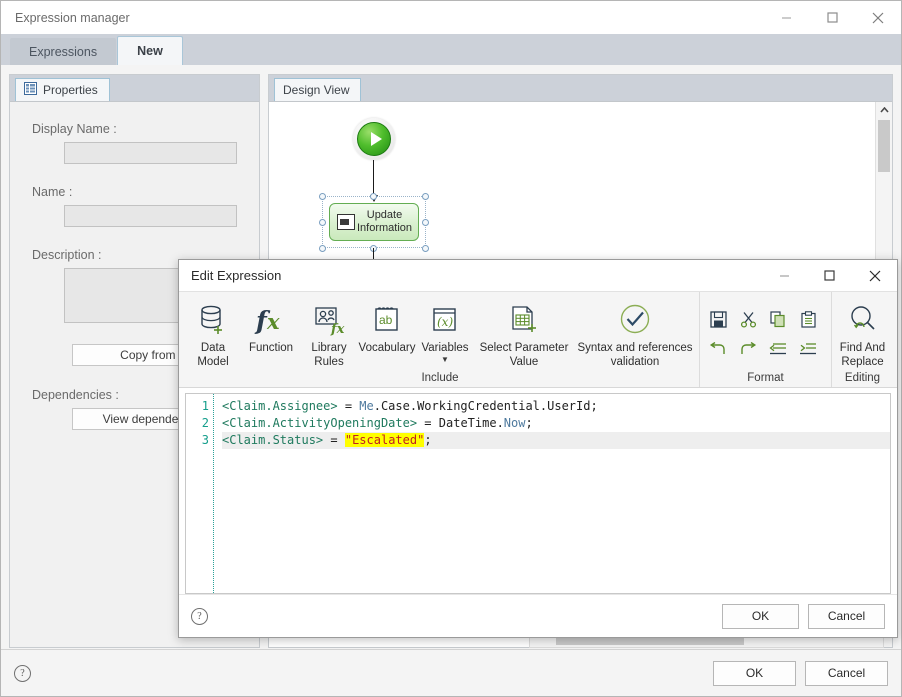 The height and width of the screenshot is (697, 902). Describe the element at coordinates (846, 673) in the screenshot. I see `main-cancel-button: Cancel` at that location.